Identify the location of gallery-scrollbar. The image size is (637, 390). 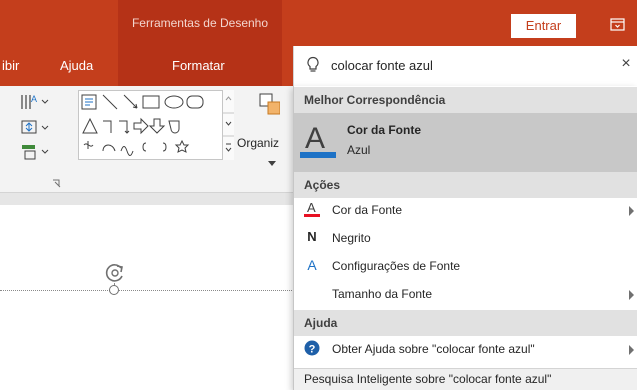
(228, 125).